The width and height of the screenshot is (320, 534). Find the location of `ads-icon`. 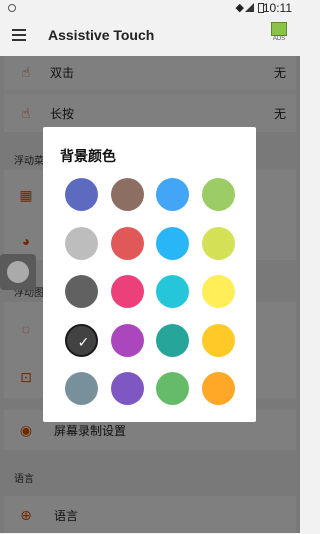

ads-icon is located at coordinates (279, 29).